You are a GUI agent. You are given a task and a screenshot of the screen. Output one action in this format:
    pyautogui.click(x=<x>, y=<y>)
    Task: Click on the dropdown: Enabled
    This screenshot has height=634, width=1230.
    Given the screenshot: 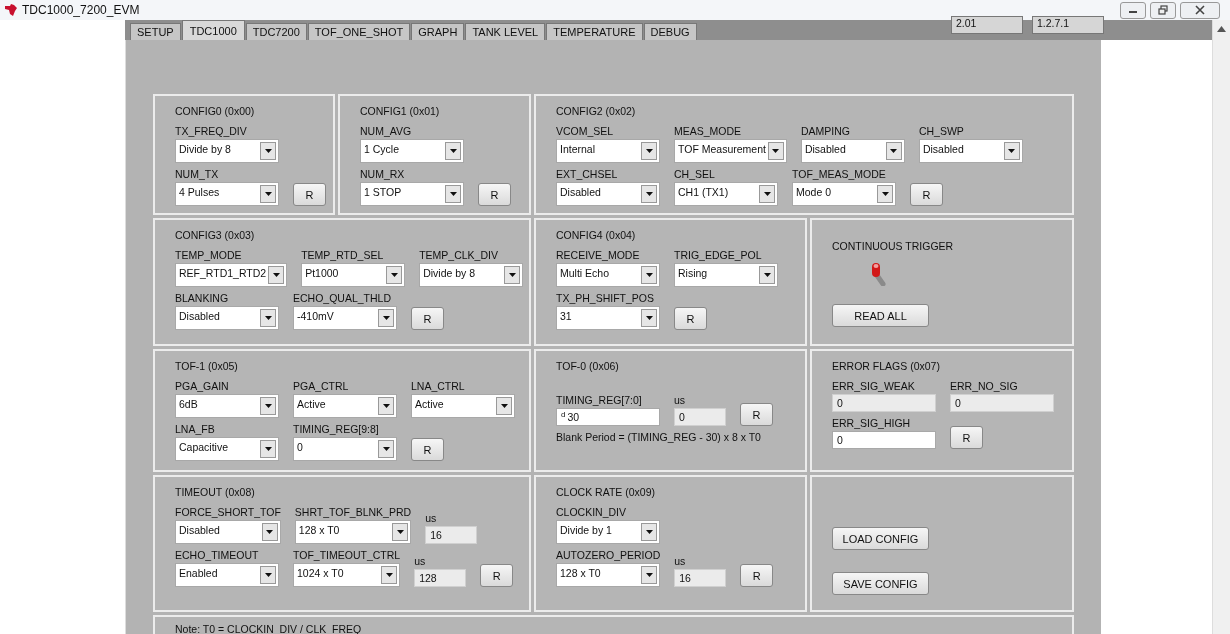 What is the action you would take?
    pyautogui.click(x=227, y=575)
    